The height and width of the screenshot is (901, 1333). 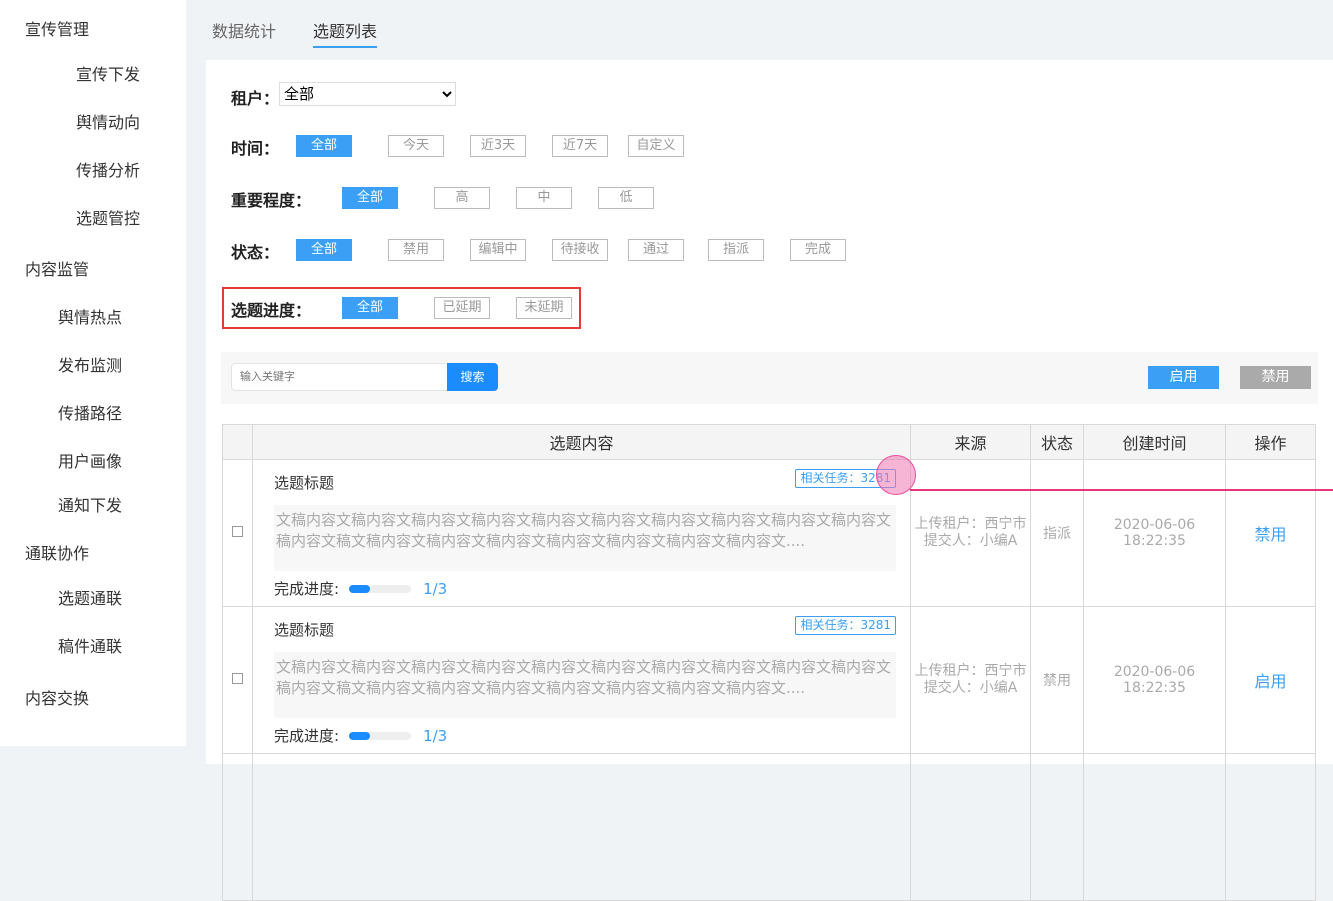 What do you see at coordinates (324, 146) in the screenshot?
I see `time-filter-all: 全部` at bounding box center [324, 146].